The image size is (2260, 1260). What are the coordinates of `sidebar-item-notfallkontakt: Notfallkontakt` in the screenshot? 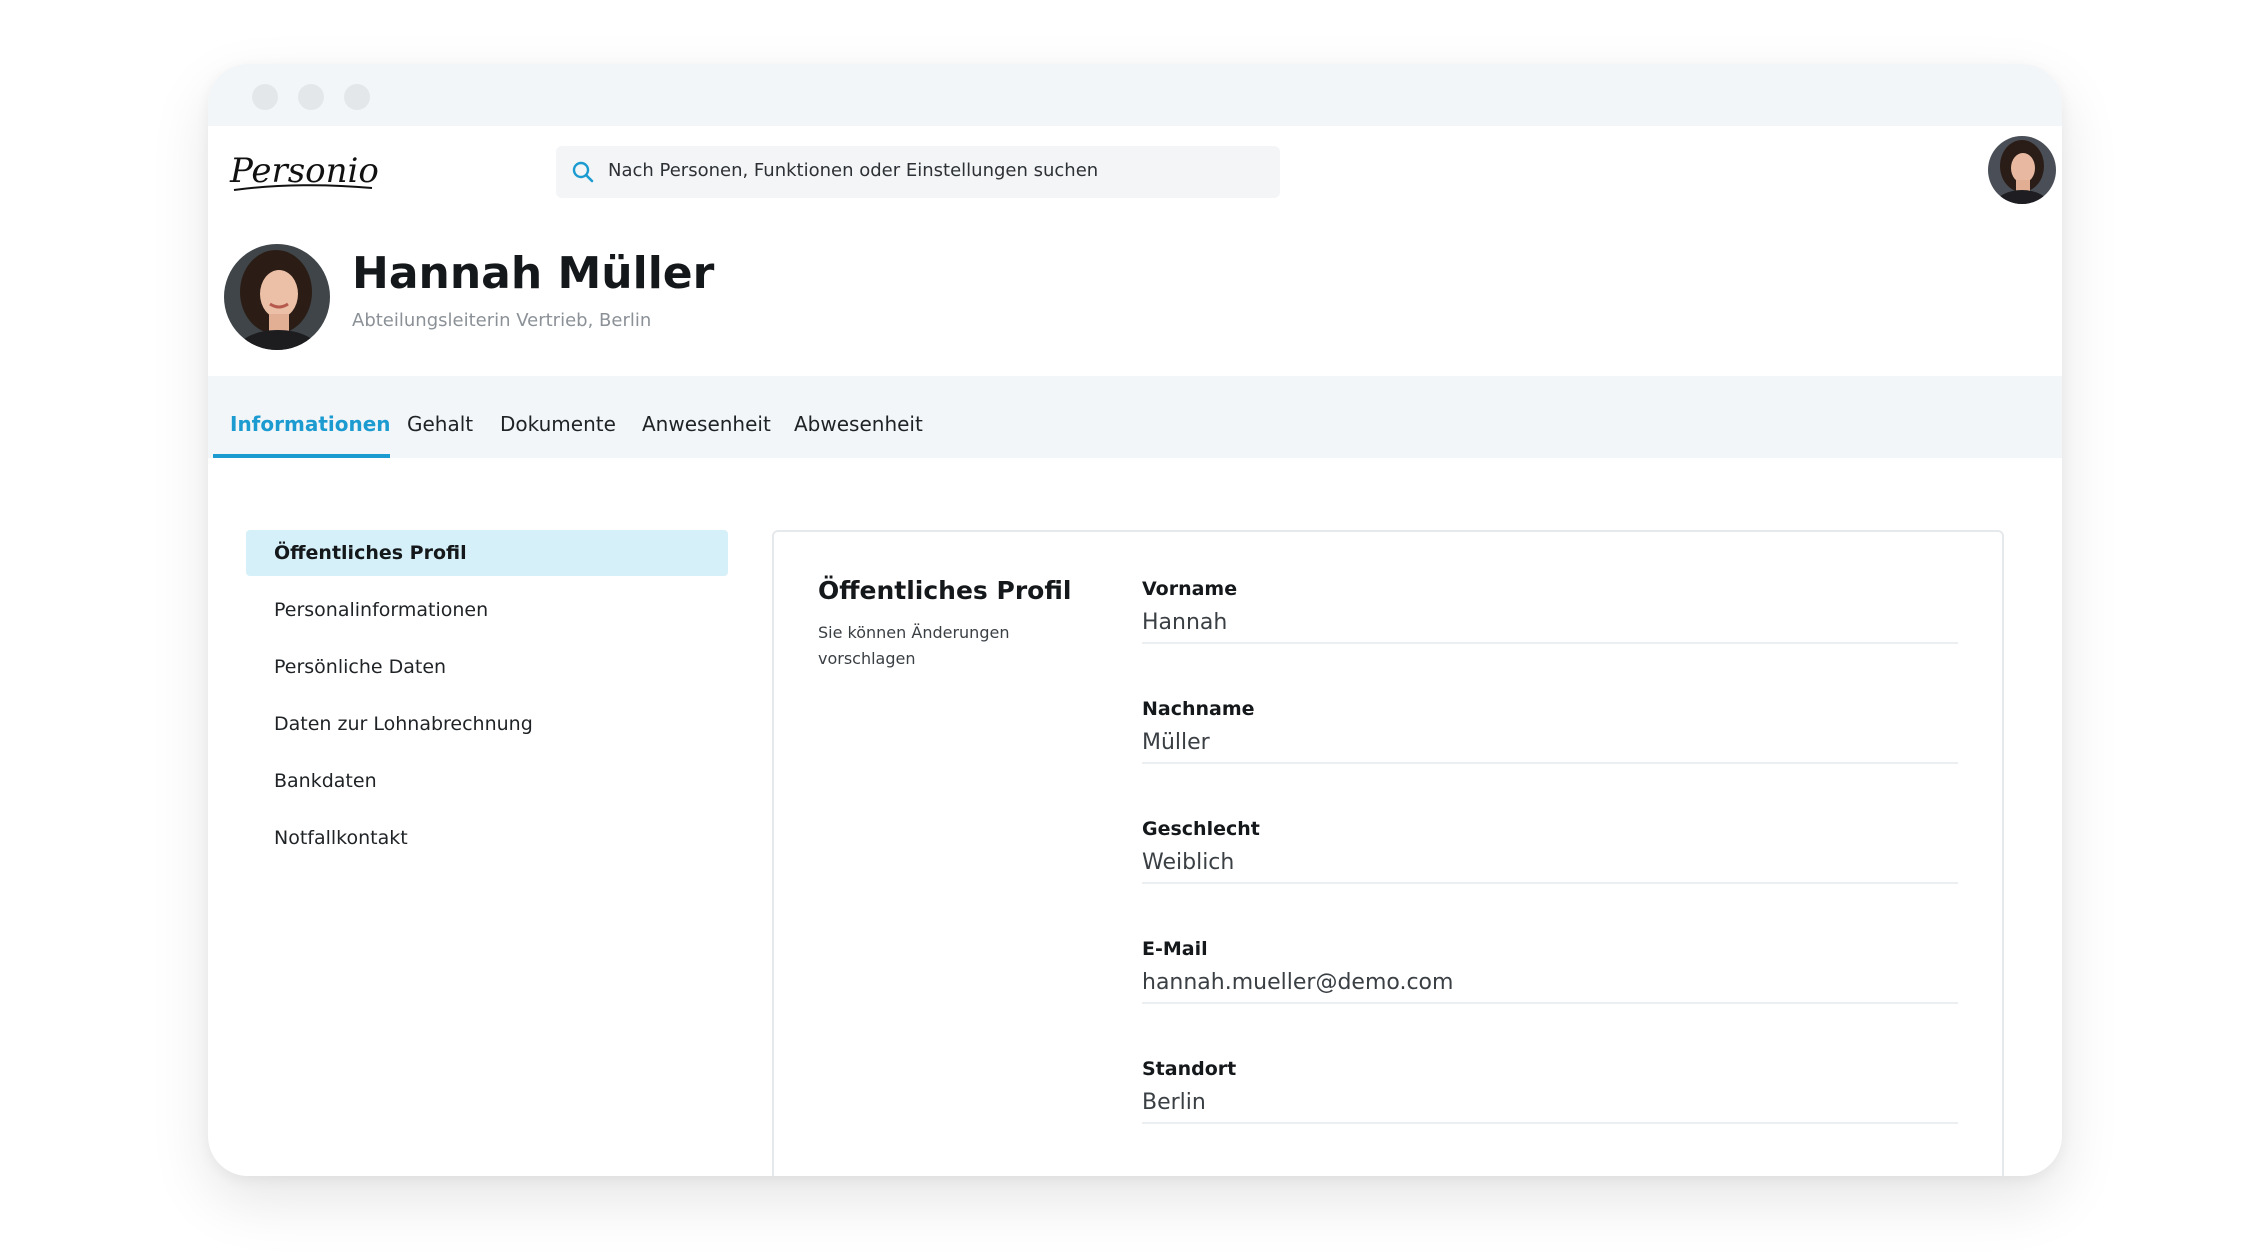 It's located at (487, 838).